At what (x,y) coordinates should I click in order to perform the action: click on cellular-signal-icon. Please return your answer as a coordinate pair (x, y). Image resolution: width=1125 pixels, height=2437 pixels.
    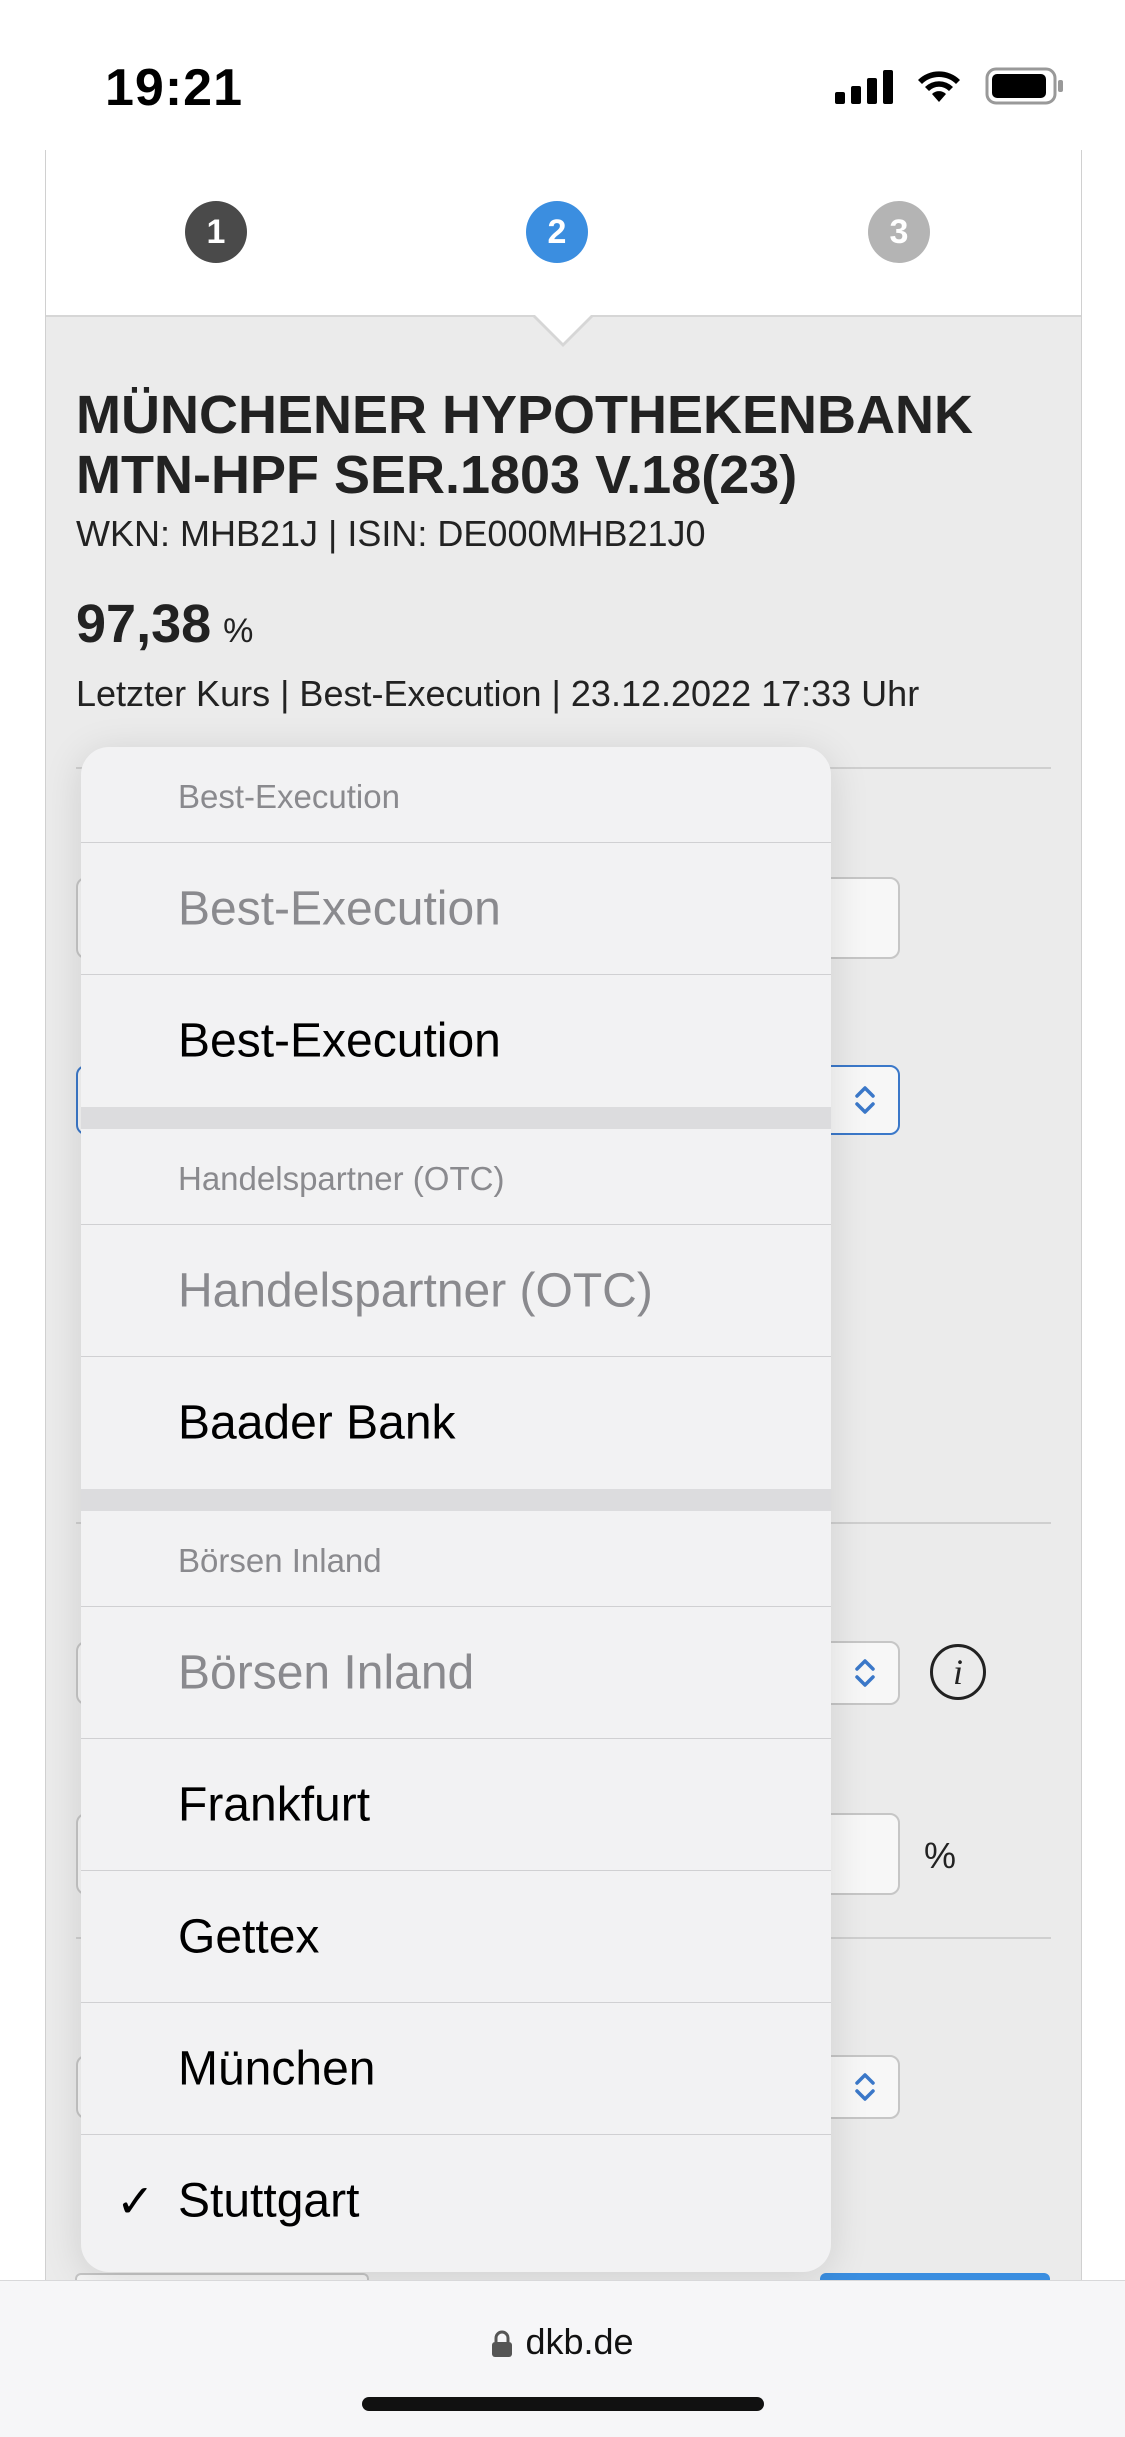
    Looking at the image, I should click on (864, 86).